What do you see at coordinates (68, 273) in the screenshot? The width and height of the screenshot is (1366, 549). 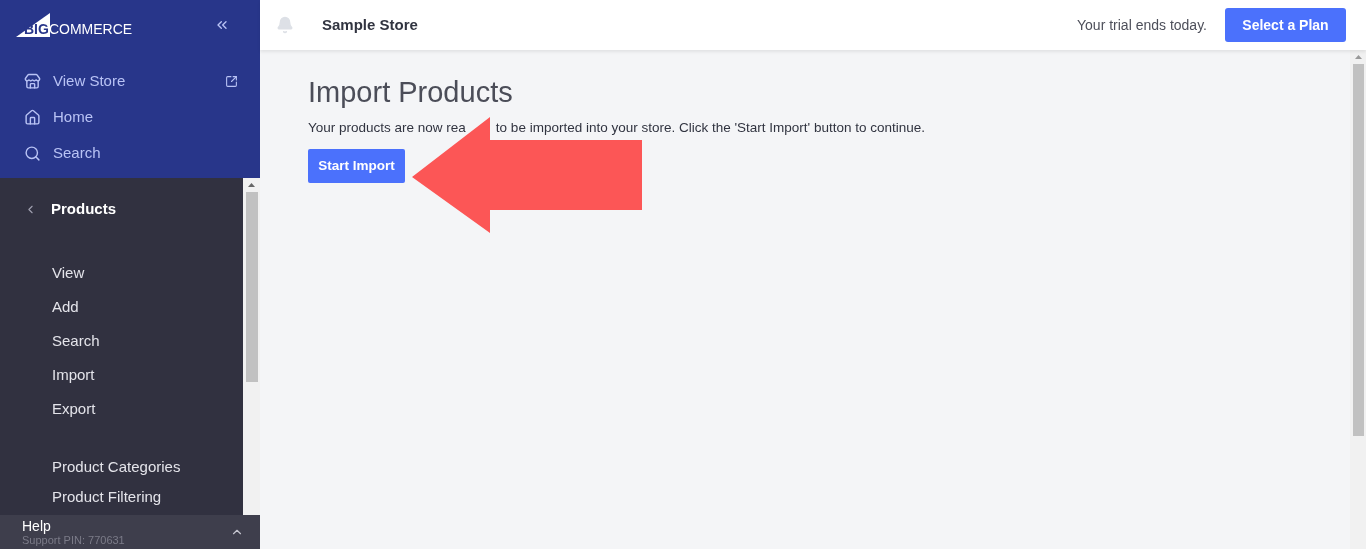 I see `submenu-item: View` at bounding box center [68, 273].